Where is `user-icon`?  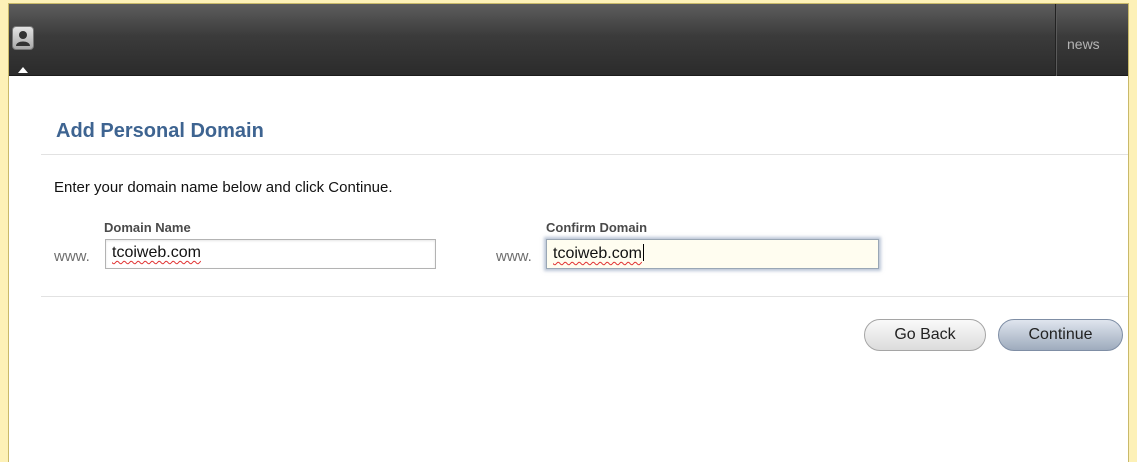 user-icon is located at coordinates (23, 38).